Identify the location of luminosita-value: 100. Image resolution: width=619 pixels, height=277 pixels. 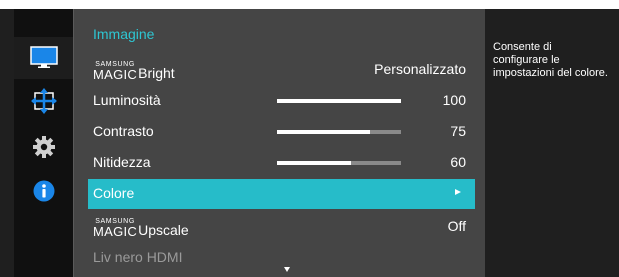
(454, 100).